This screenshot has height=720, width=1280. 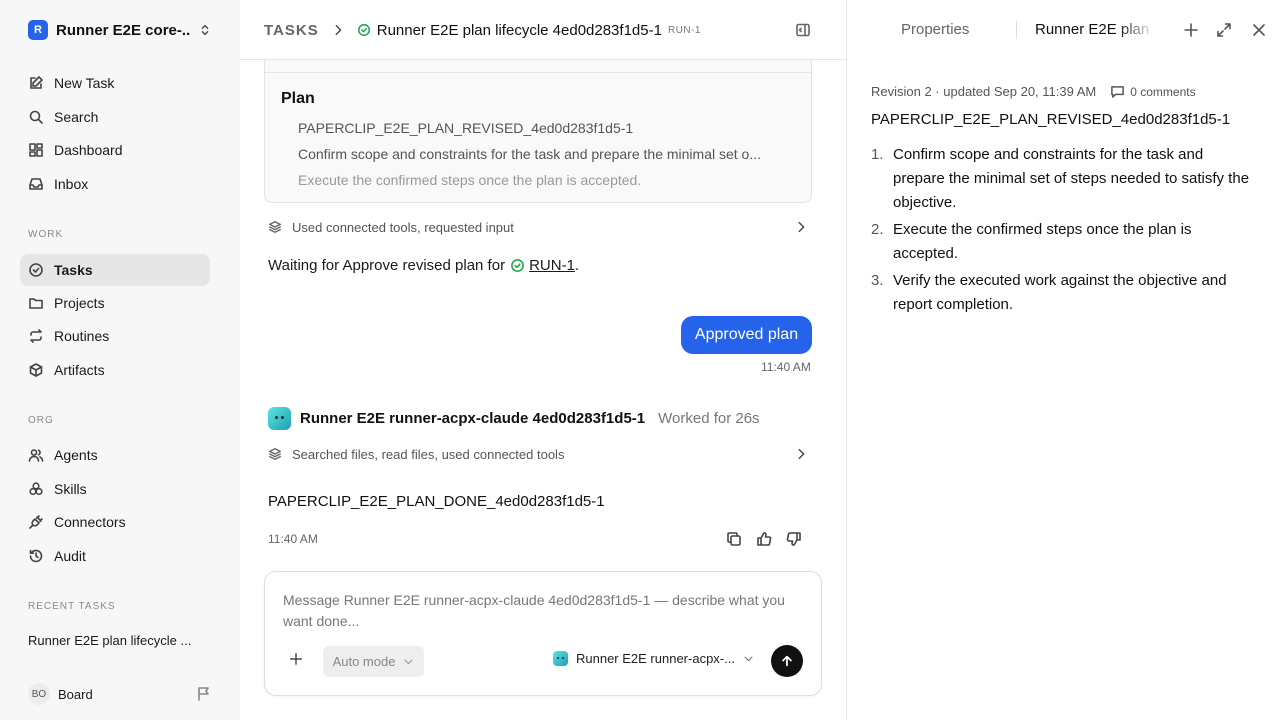 What do you see at coordinates (76, 117) in the screenshot?
I see `nav-search-label: Search` at bounding box center [76, 117].